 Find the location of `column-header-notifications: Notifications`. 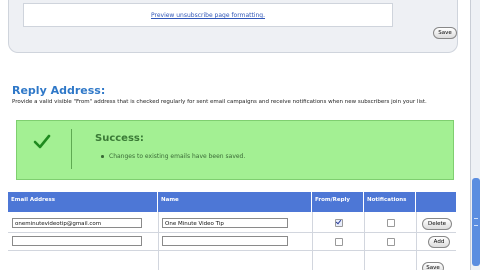

column-header-notifications: Notifications is located at coordinates (390, 202).